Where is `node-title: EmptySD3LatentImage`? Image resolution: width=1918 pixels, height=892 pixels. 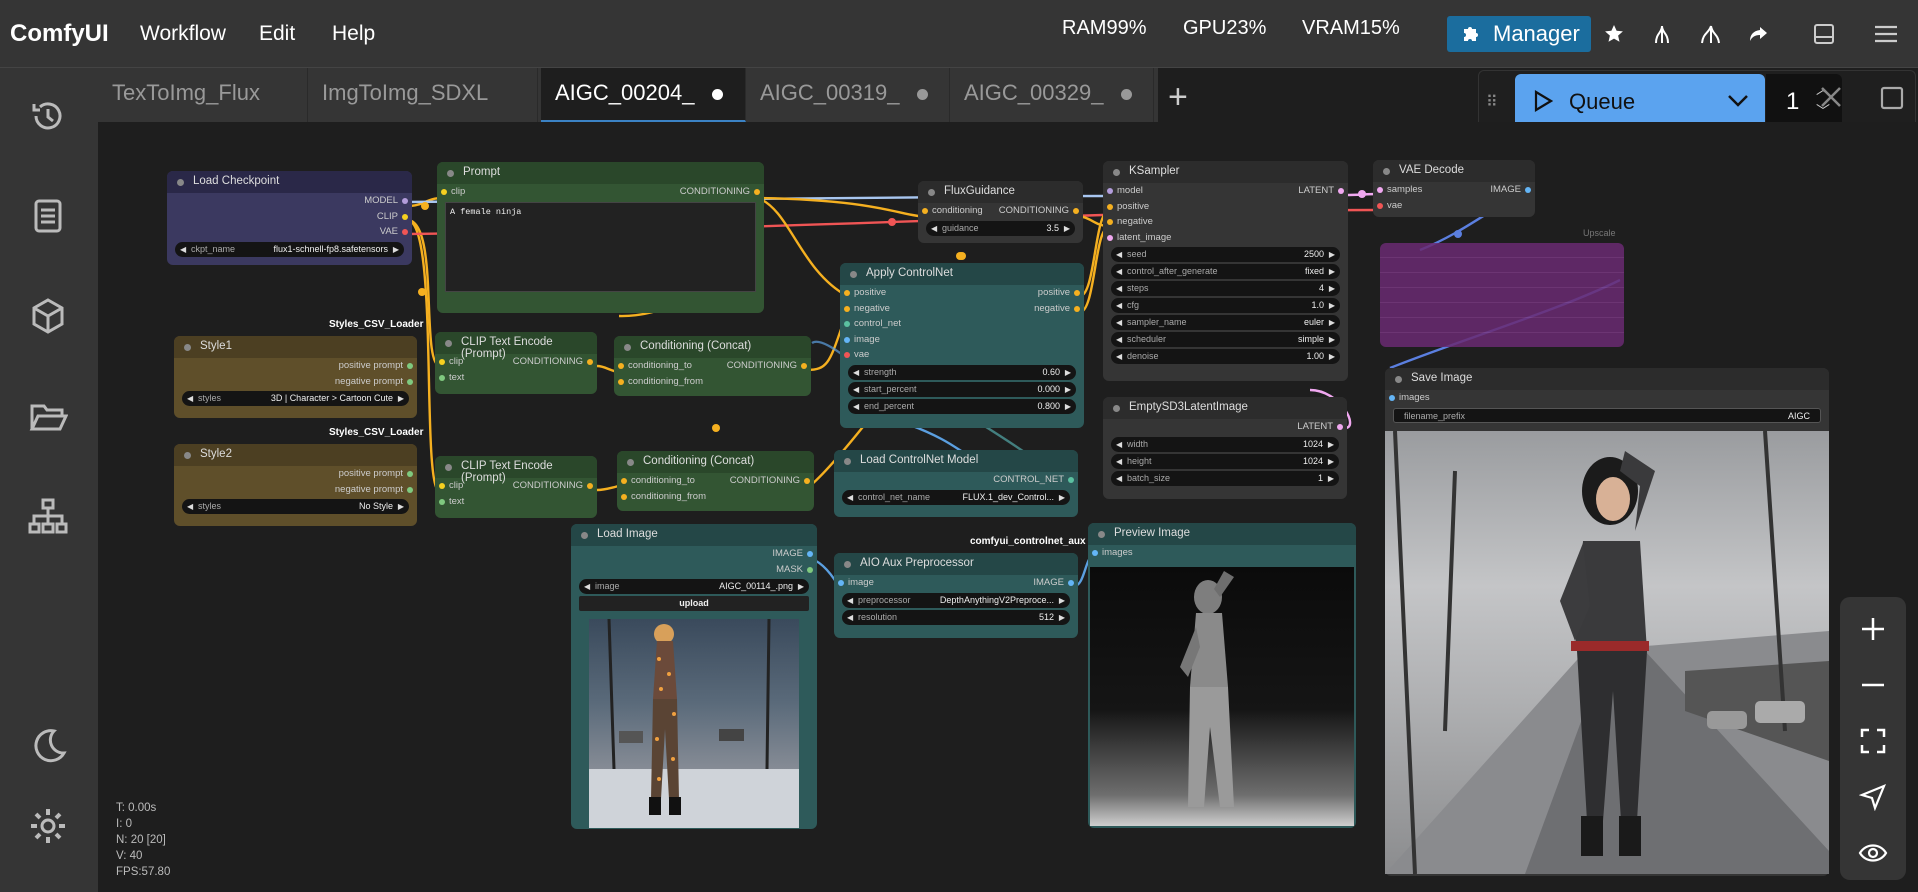
node-title: EmptySD3LatentImage is located at coordinates (1225, 408).